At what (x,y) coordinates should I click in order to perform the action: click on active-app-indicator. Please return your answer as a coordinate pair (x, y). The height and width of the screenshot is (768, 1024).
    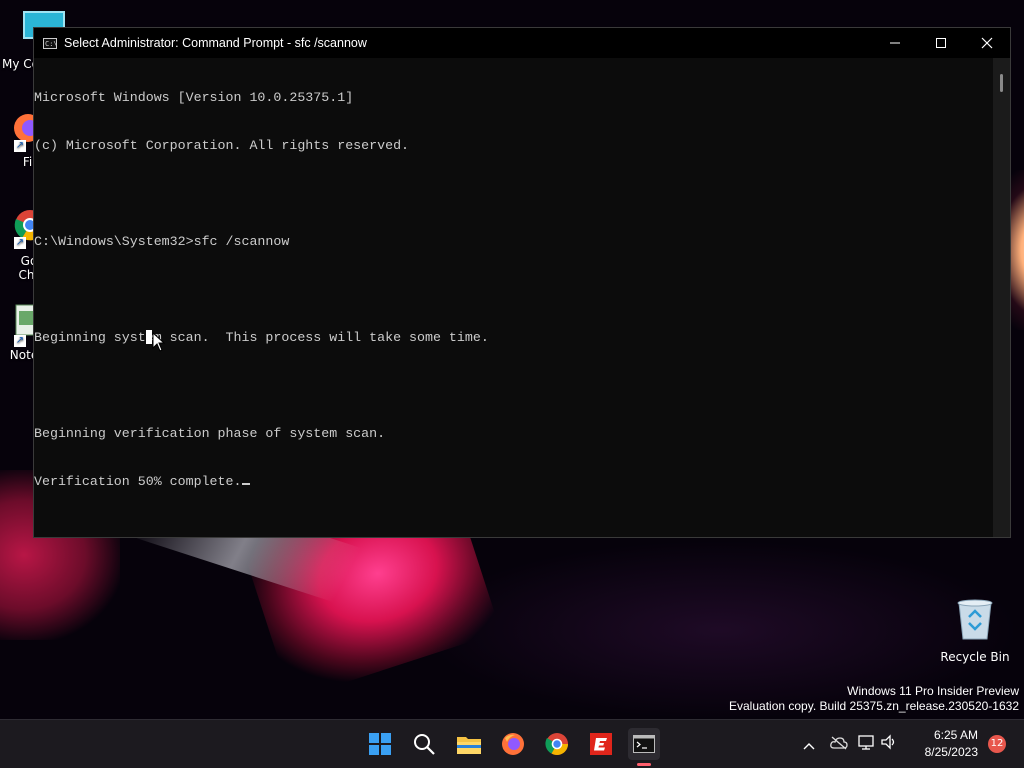
    Looking at the image, I should click on (644, 764).